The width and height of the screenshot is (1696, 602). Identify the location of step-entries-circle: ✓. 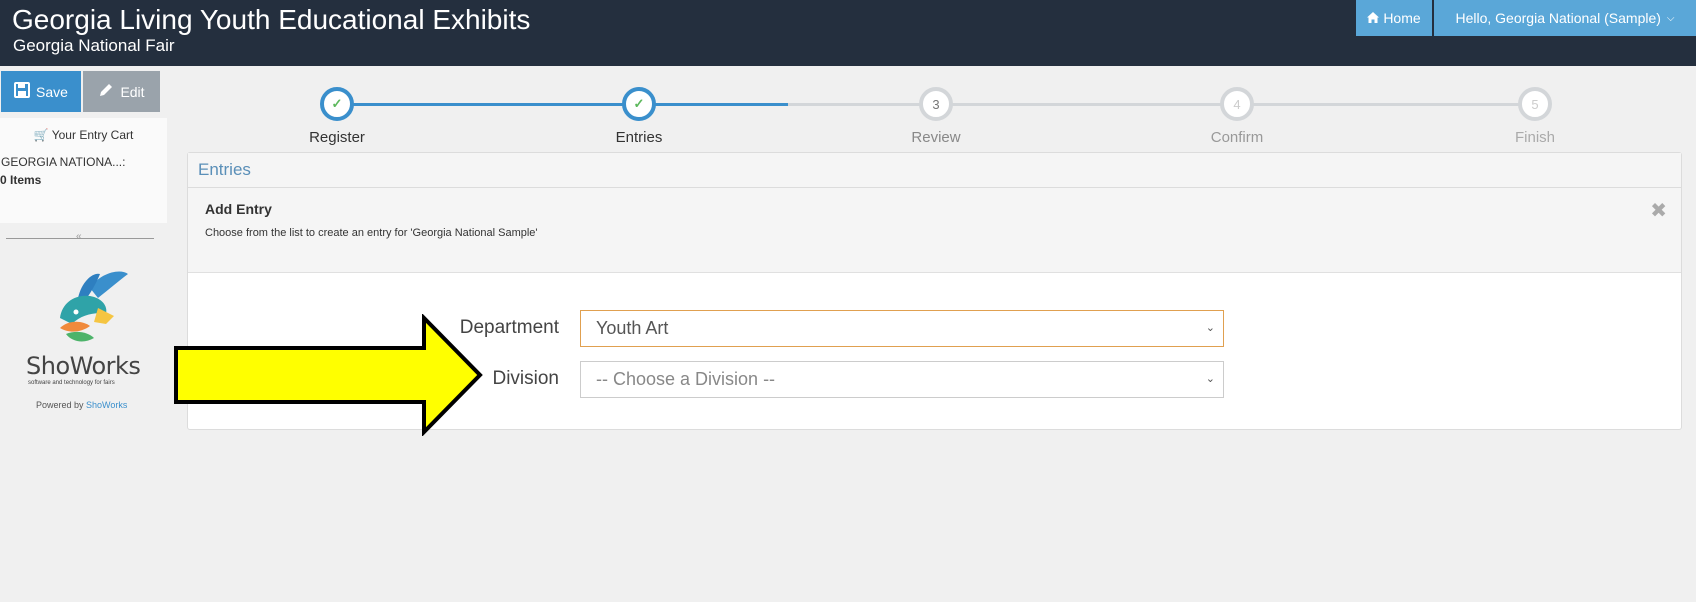
(639, 104).